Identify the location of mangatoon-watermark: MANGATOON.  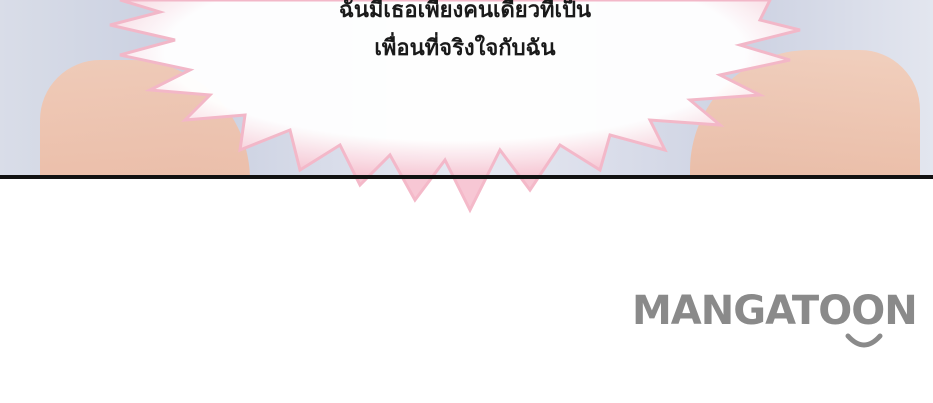
(782, 323).